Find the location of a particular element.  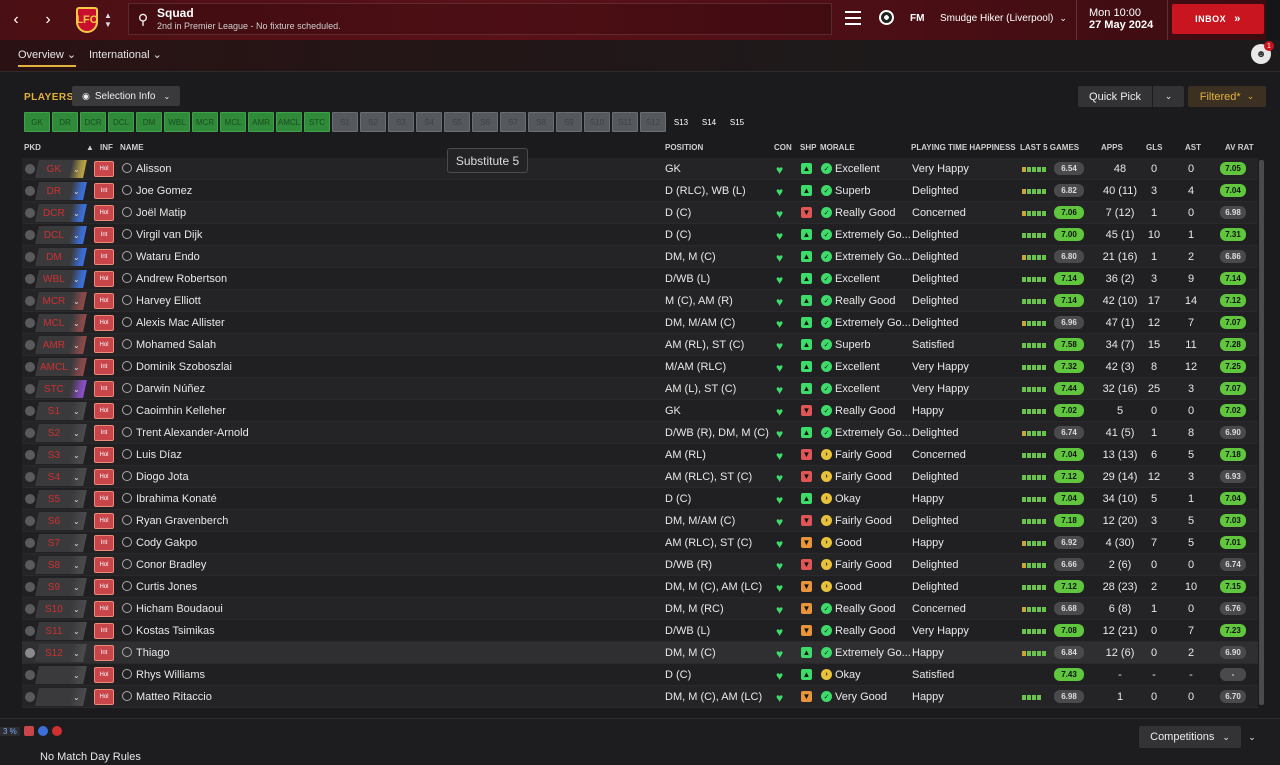

chevron-down-icon: ⌄ is located at coordinates (1252, 737).